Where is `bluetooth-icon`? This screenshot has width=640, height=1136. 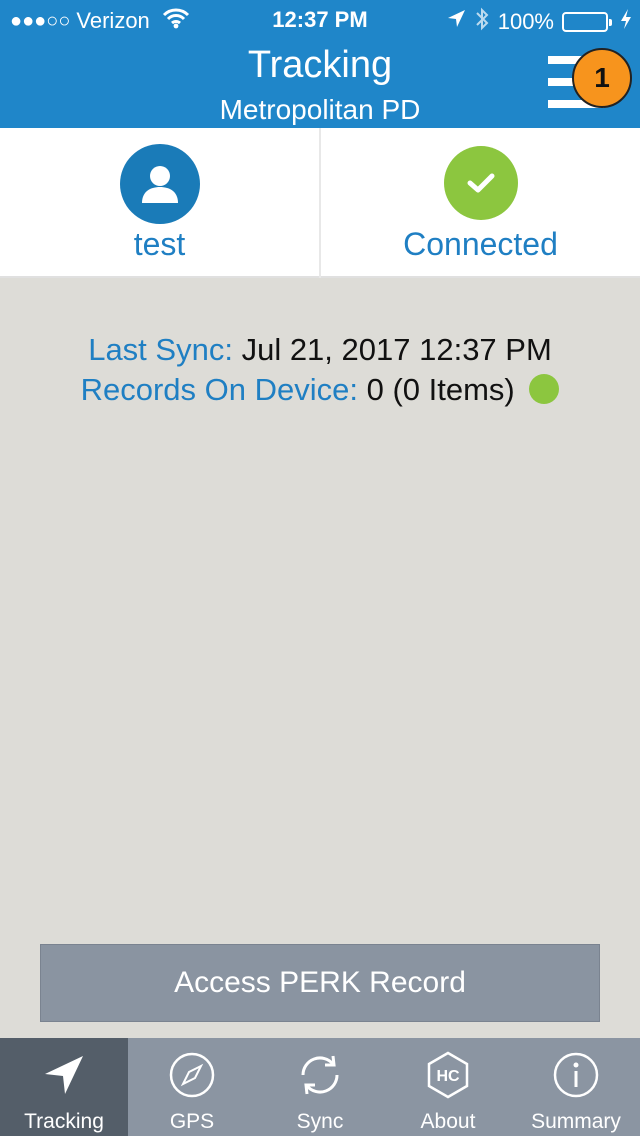
bluetooth-icon is located at coordinates (482, 22).